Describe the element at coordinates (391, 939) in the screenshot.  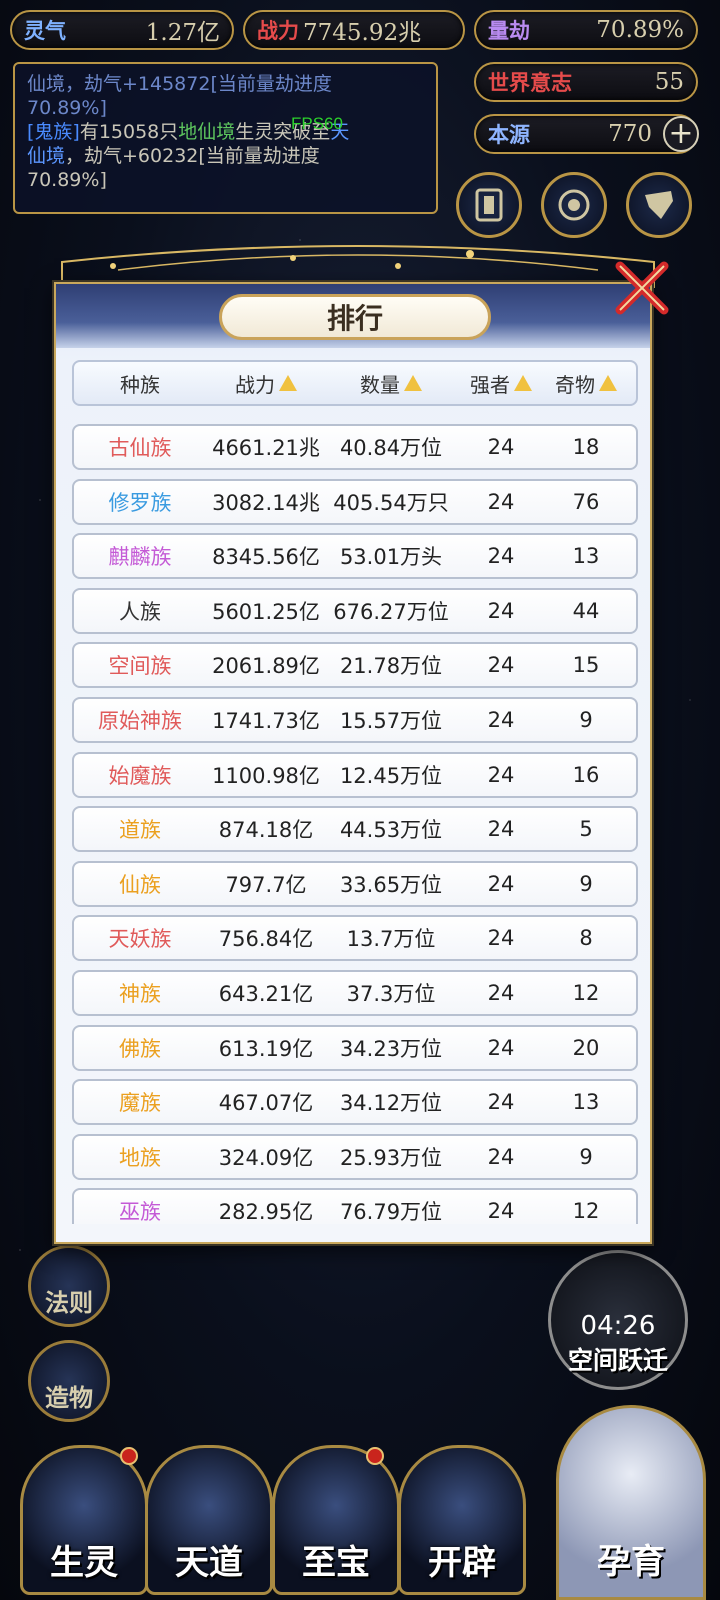
I see `count-value: 13.7万位` at that location.